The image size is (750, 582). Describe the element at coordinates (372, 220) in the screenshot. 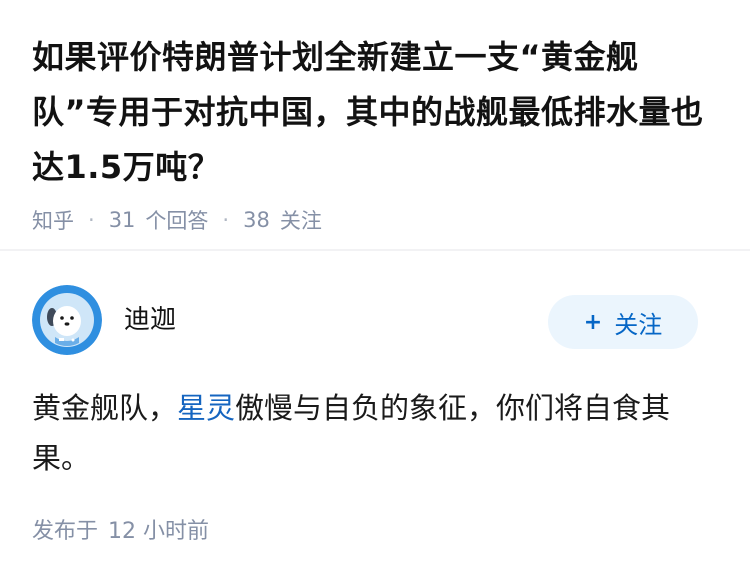

I see `question-meta: 知乎 · 31 个回答 · 38 关注` at that location.